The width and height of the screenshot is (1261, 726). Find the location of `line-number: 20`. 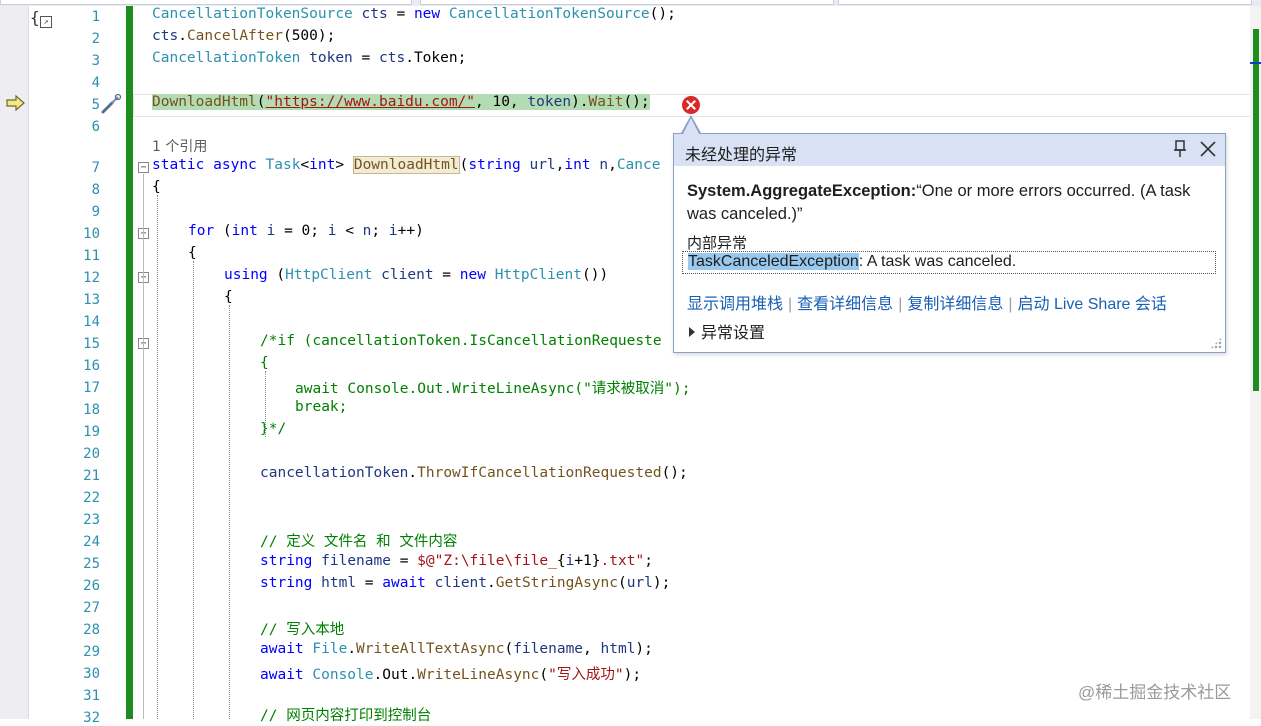

line-number: 20 is located at coordinates (91, 454).